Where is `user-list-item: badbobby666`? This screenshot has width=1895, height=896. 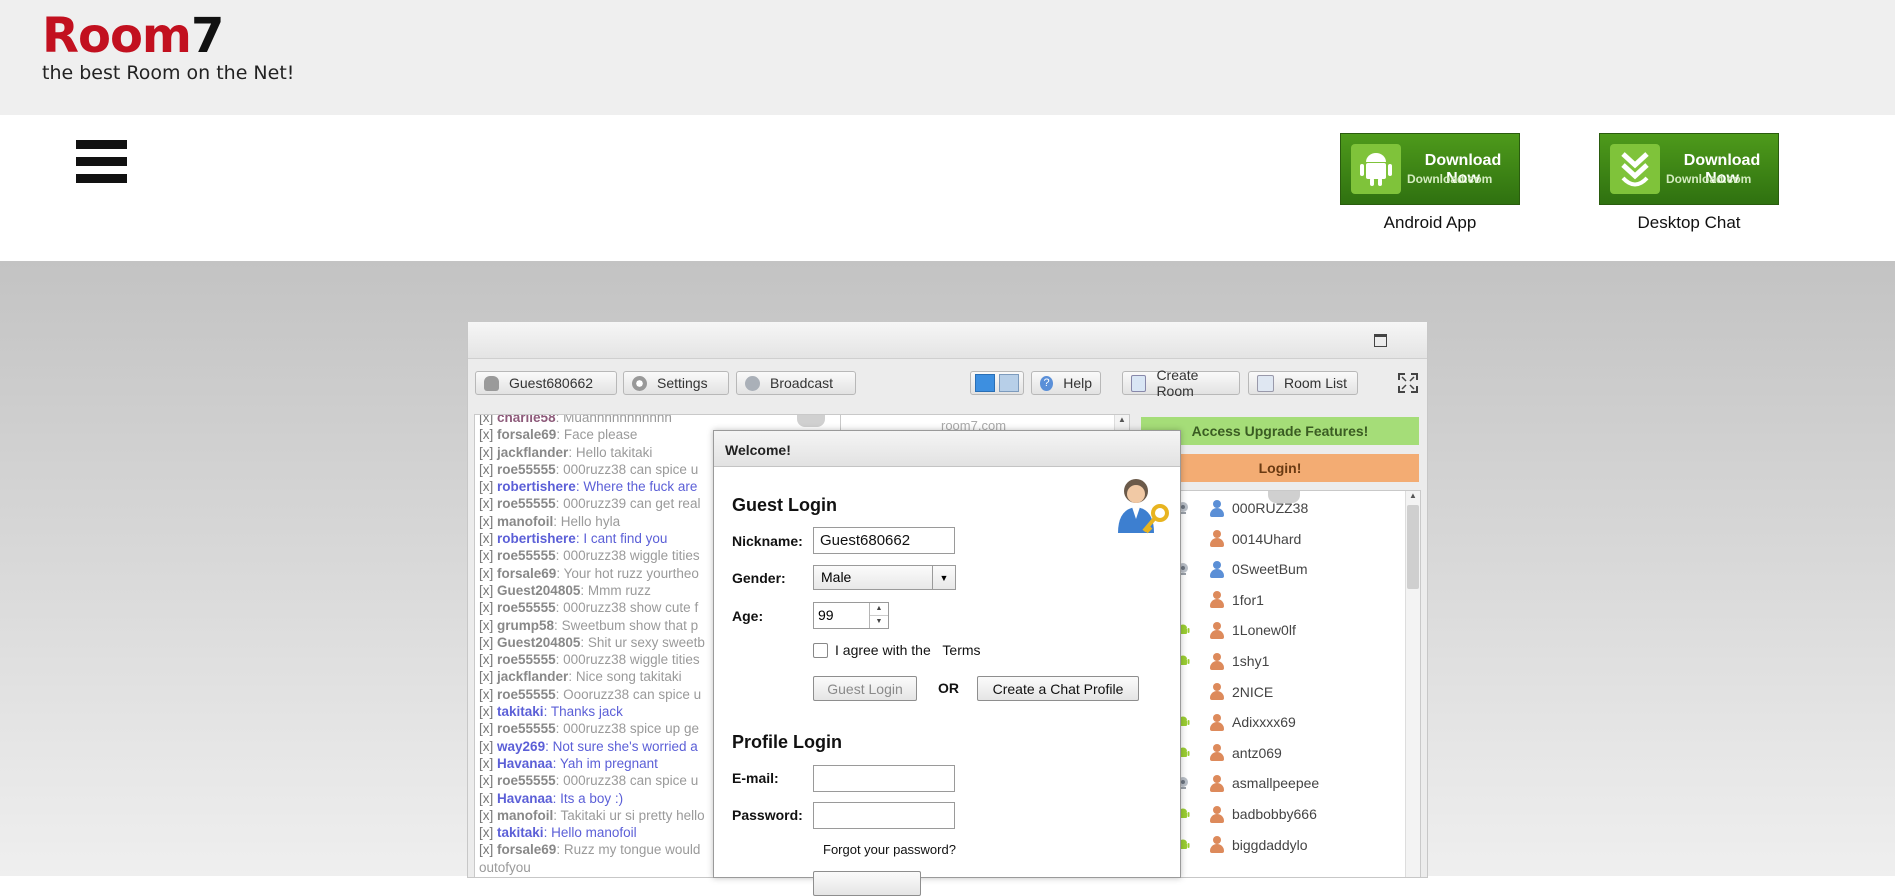 user-list-item: badbobby666 is located at coordinates (1272, 814).